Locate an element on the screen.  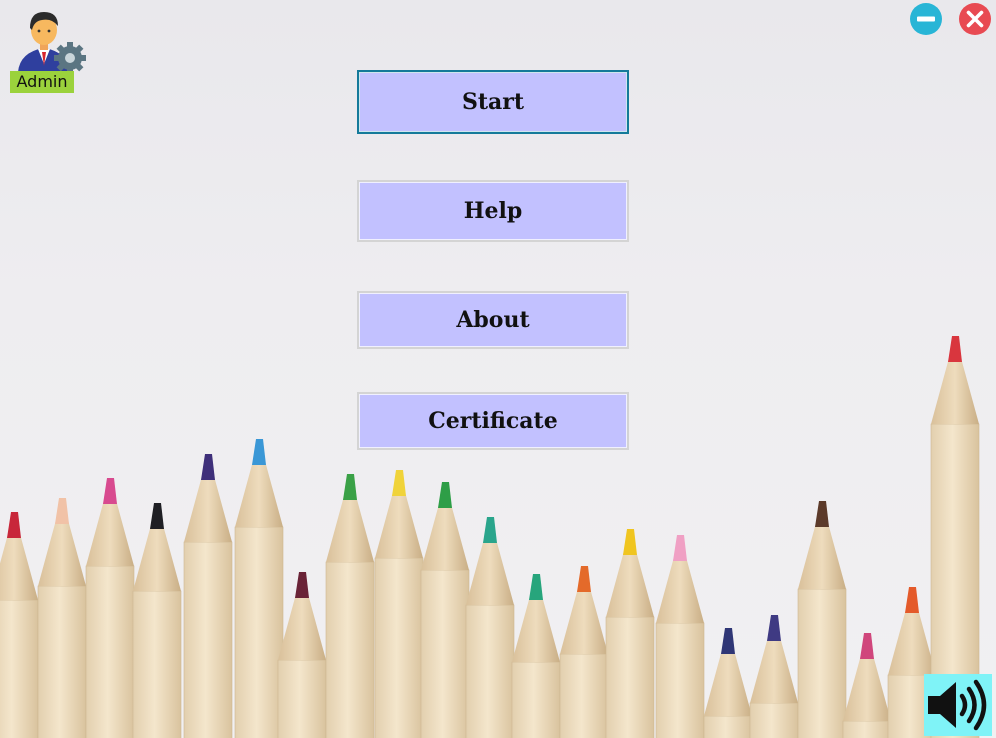
admin-user-gear-icon is located at coordinates (52, 43).